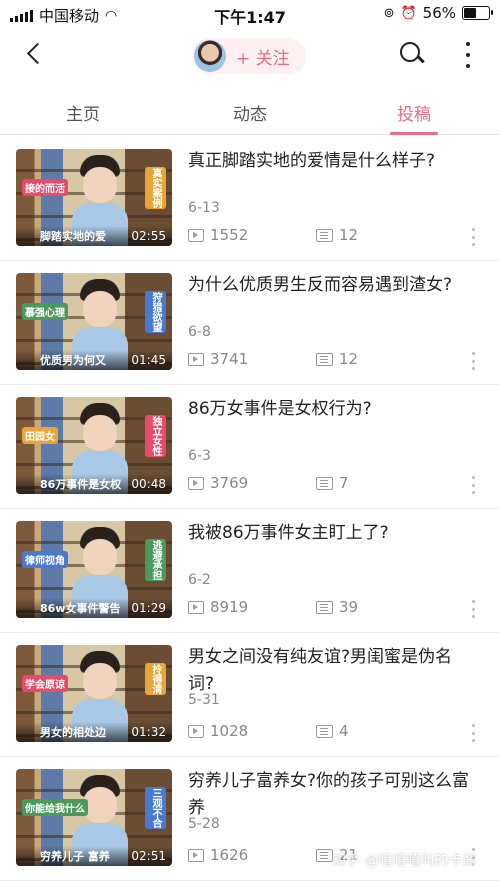  Describe the element at coordinates (229, 855) in the screenshot. I see `view-count-value: 1626` at that location.